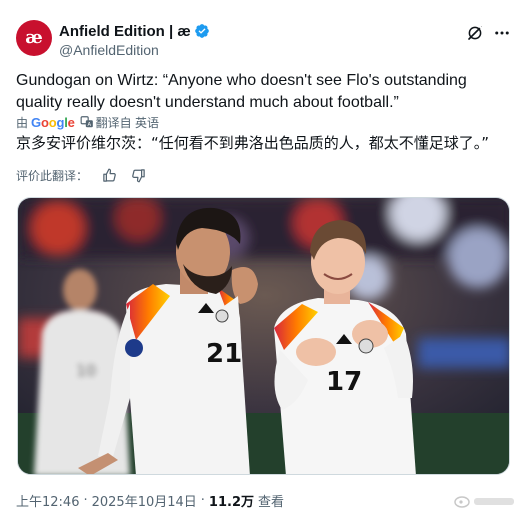  I want to click on tweet-time: 上午12:46, so click(47, 500).